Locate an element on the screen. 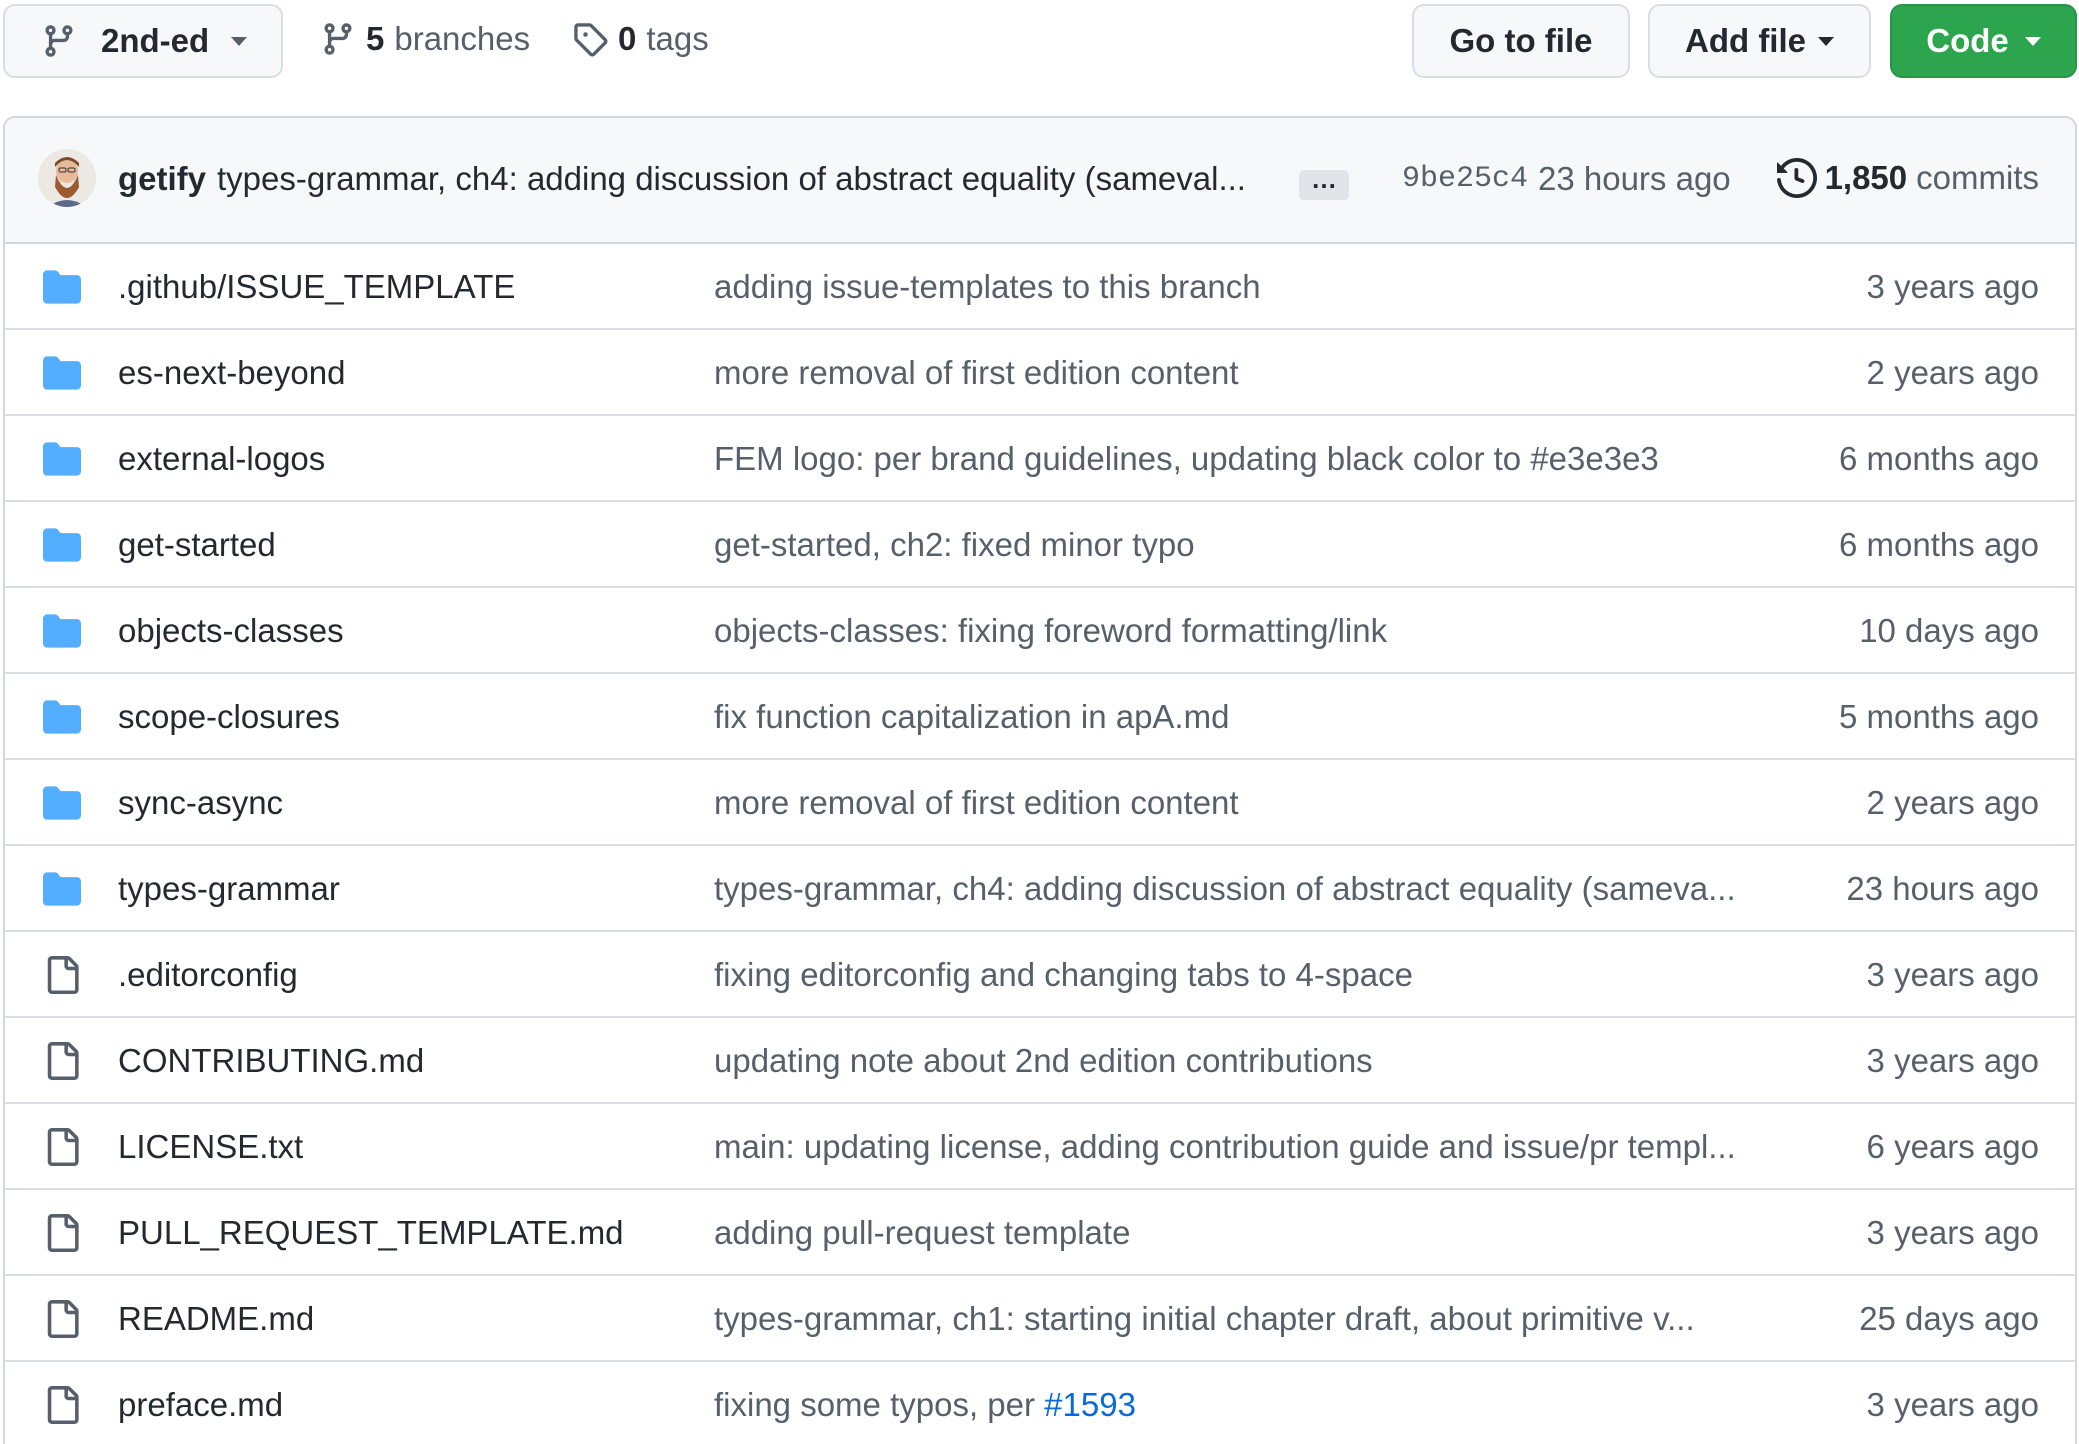 This screenshot has width=2079, height=1444. commit-sha-link: 9be25c4 is located at coordinates (1465, 179).